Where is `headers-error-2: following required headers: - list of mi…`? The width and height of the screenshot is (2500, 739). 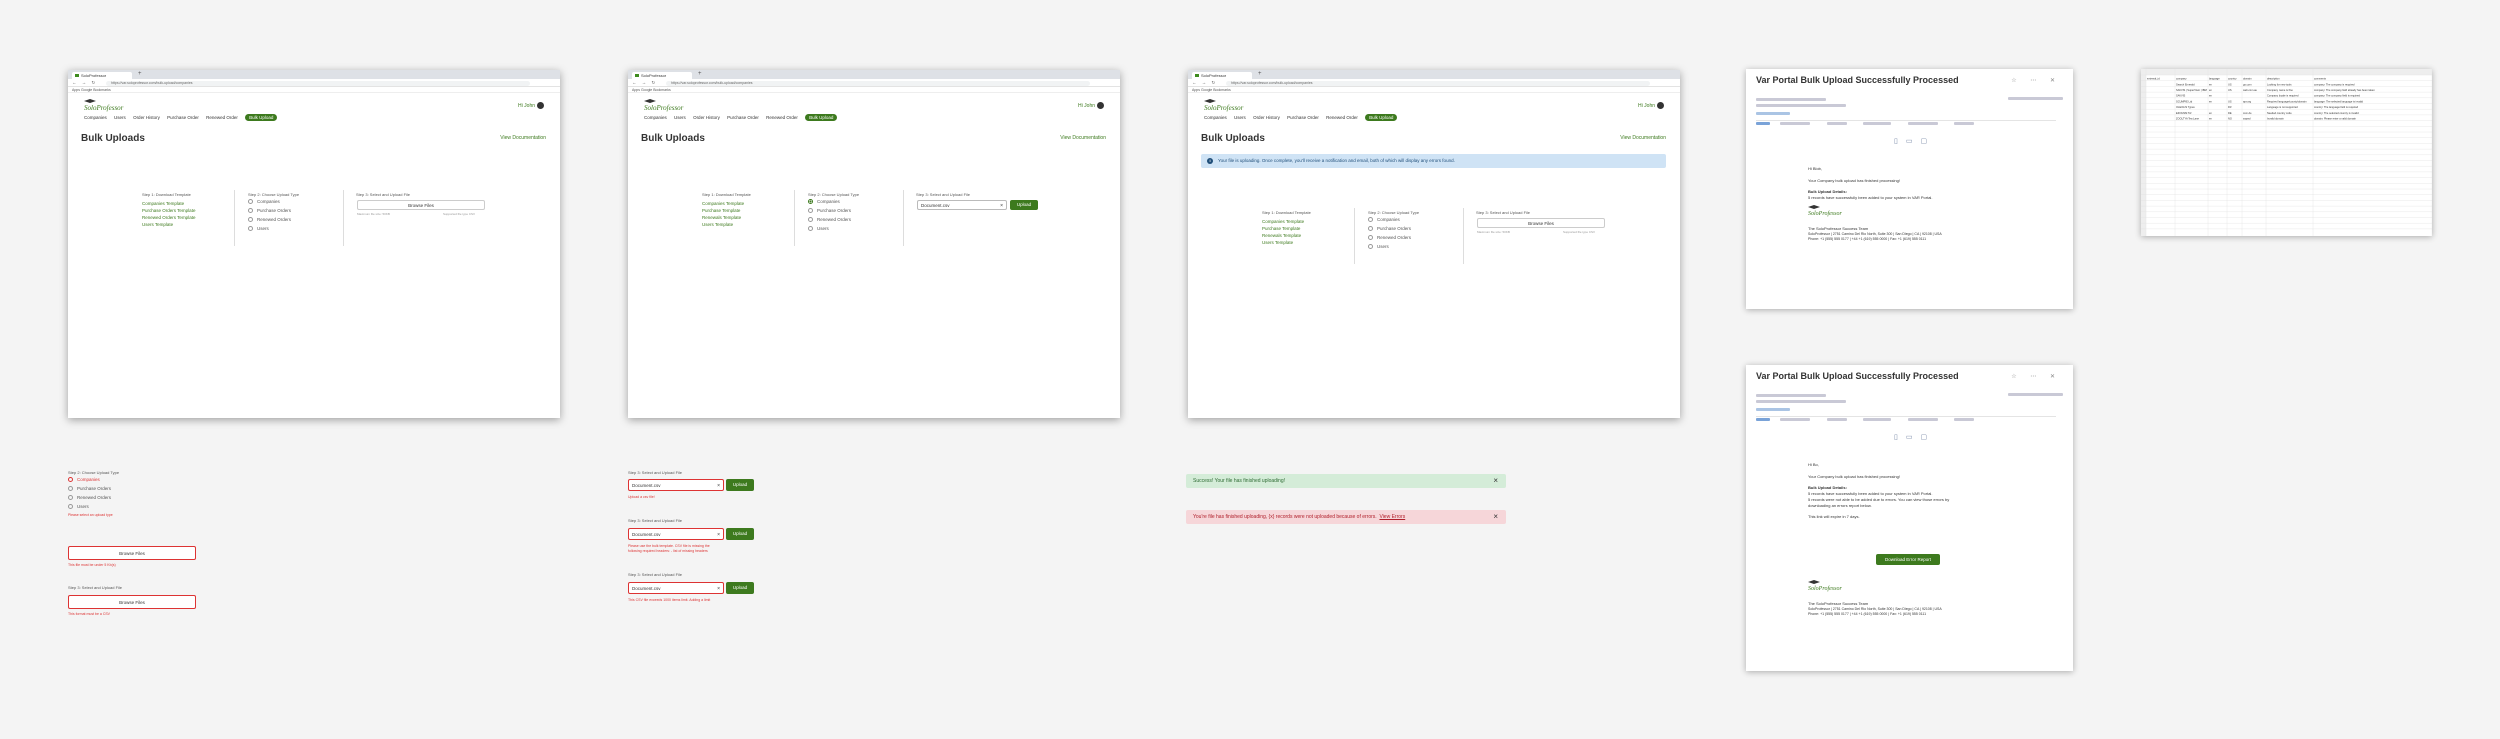 headers-error-2: following required headers: - list of mi… is located at coordinates (668, 551).